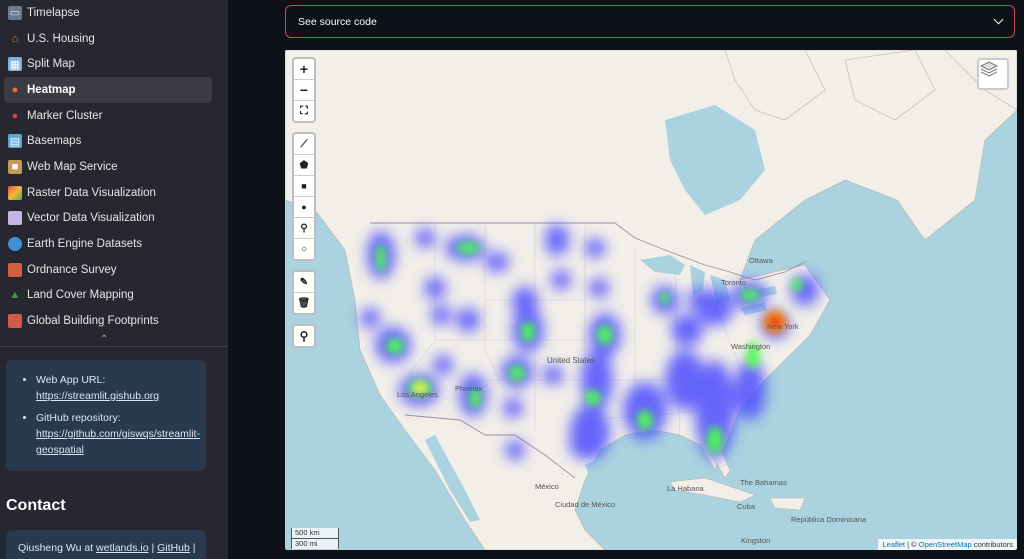 The width and height of the screenshot is (1024, 559). Describe the element at coordinates (787, 504) in the screenshot. I see `hispaniola-land` at that location.